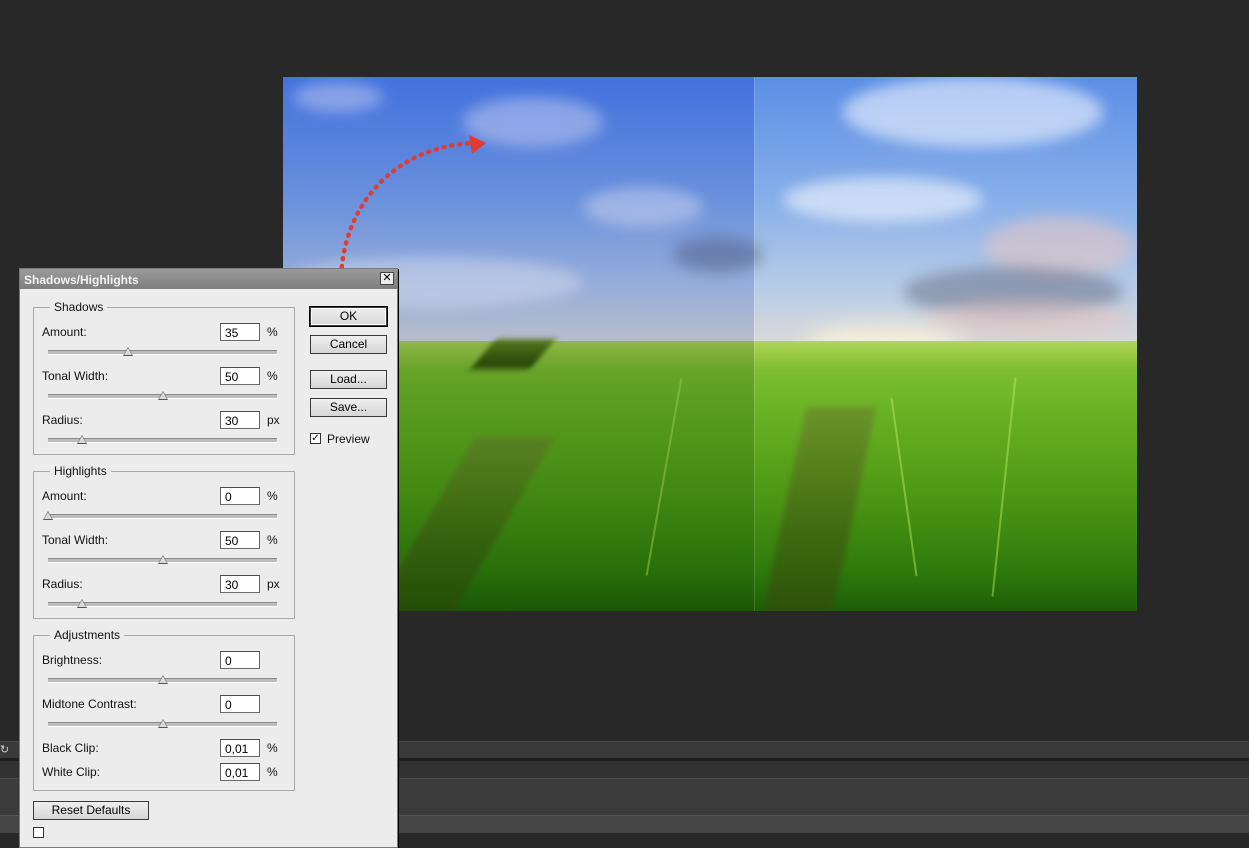 This screenshot has height=848, width=1249. Describe the element at coordinates (91, 810) in the screenshot. I see `reset-defaults-button: Reset Defaults` at that location.